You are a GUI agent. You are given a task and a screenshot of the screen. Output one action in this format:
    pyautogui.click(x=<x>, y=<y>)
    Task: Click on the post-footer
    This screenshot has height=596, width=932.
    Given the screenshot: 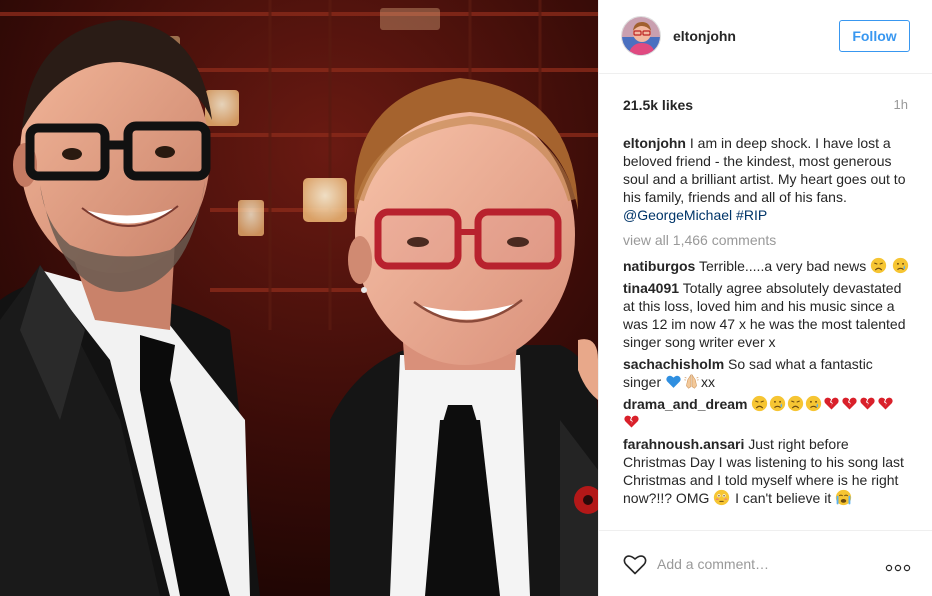 What is the action you would take?
    pyautogui.click(x=765, y=563)
    